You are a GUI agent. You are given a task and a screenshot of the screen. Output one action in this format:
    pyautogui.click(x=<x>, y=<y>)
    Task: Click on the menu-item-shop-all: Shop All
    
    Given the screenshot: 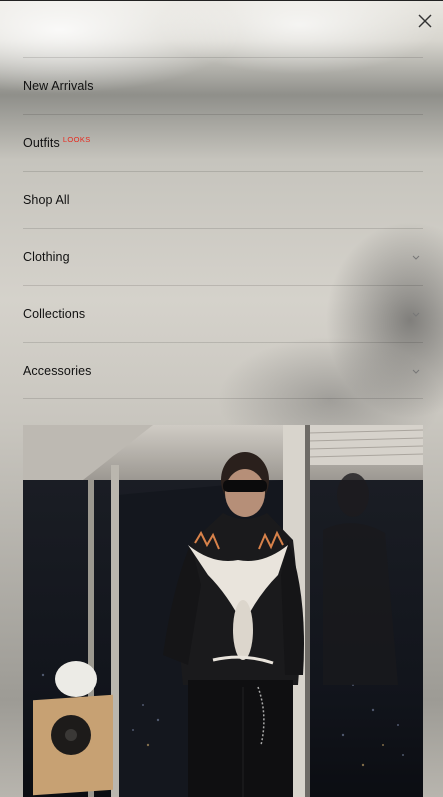 What is the action you would take?
    pyautogui.click(x=223, y=199)
    